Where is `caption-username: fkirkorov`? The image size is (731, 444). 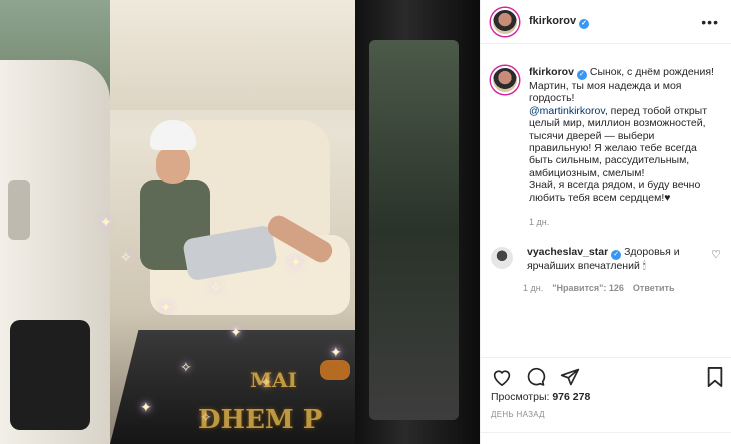 caption-username: fkirkorov is located at coordinates (551, 72).